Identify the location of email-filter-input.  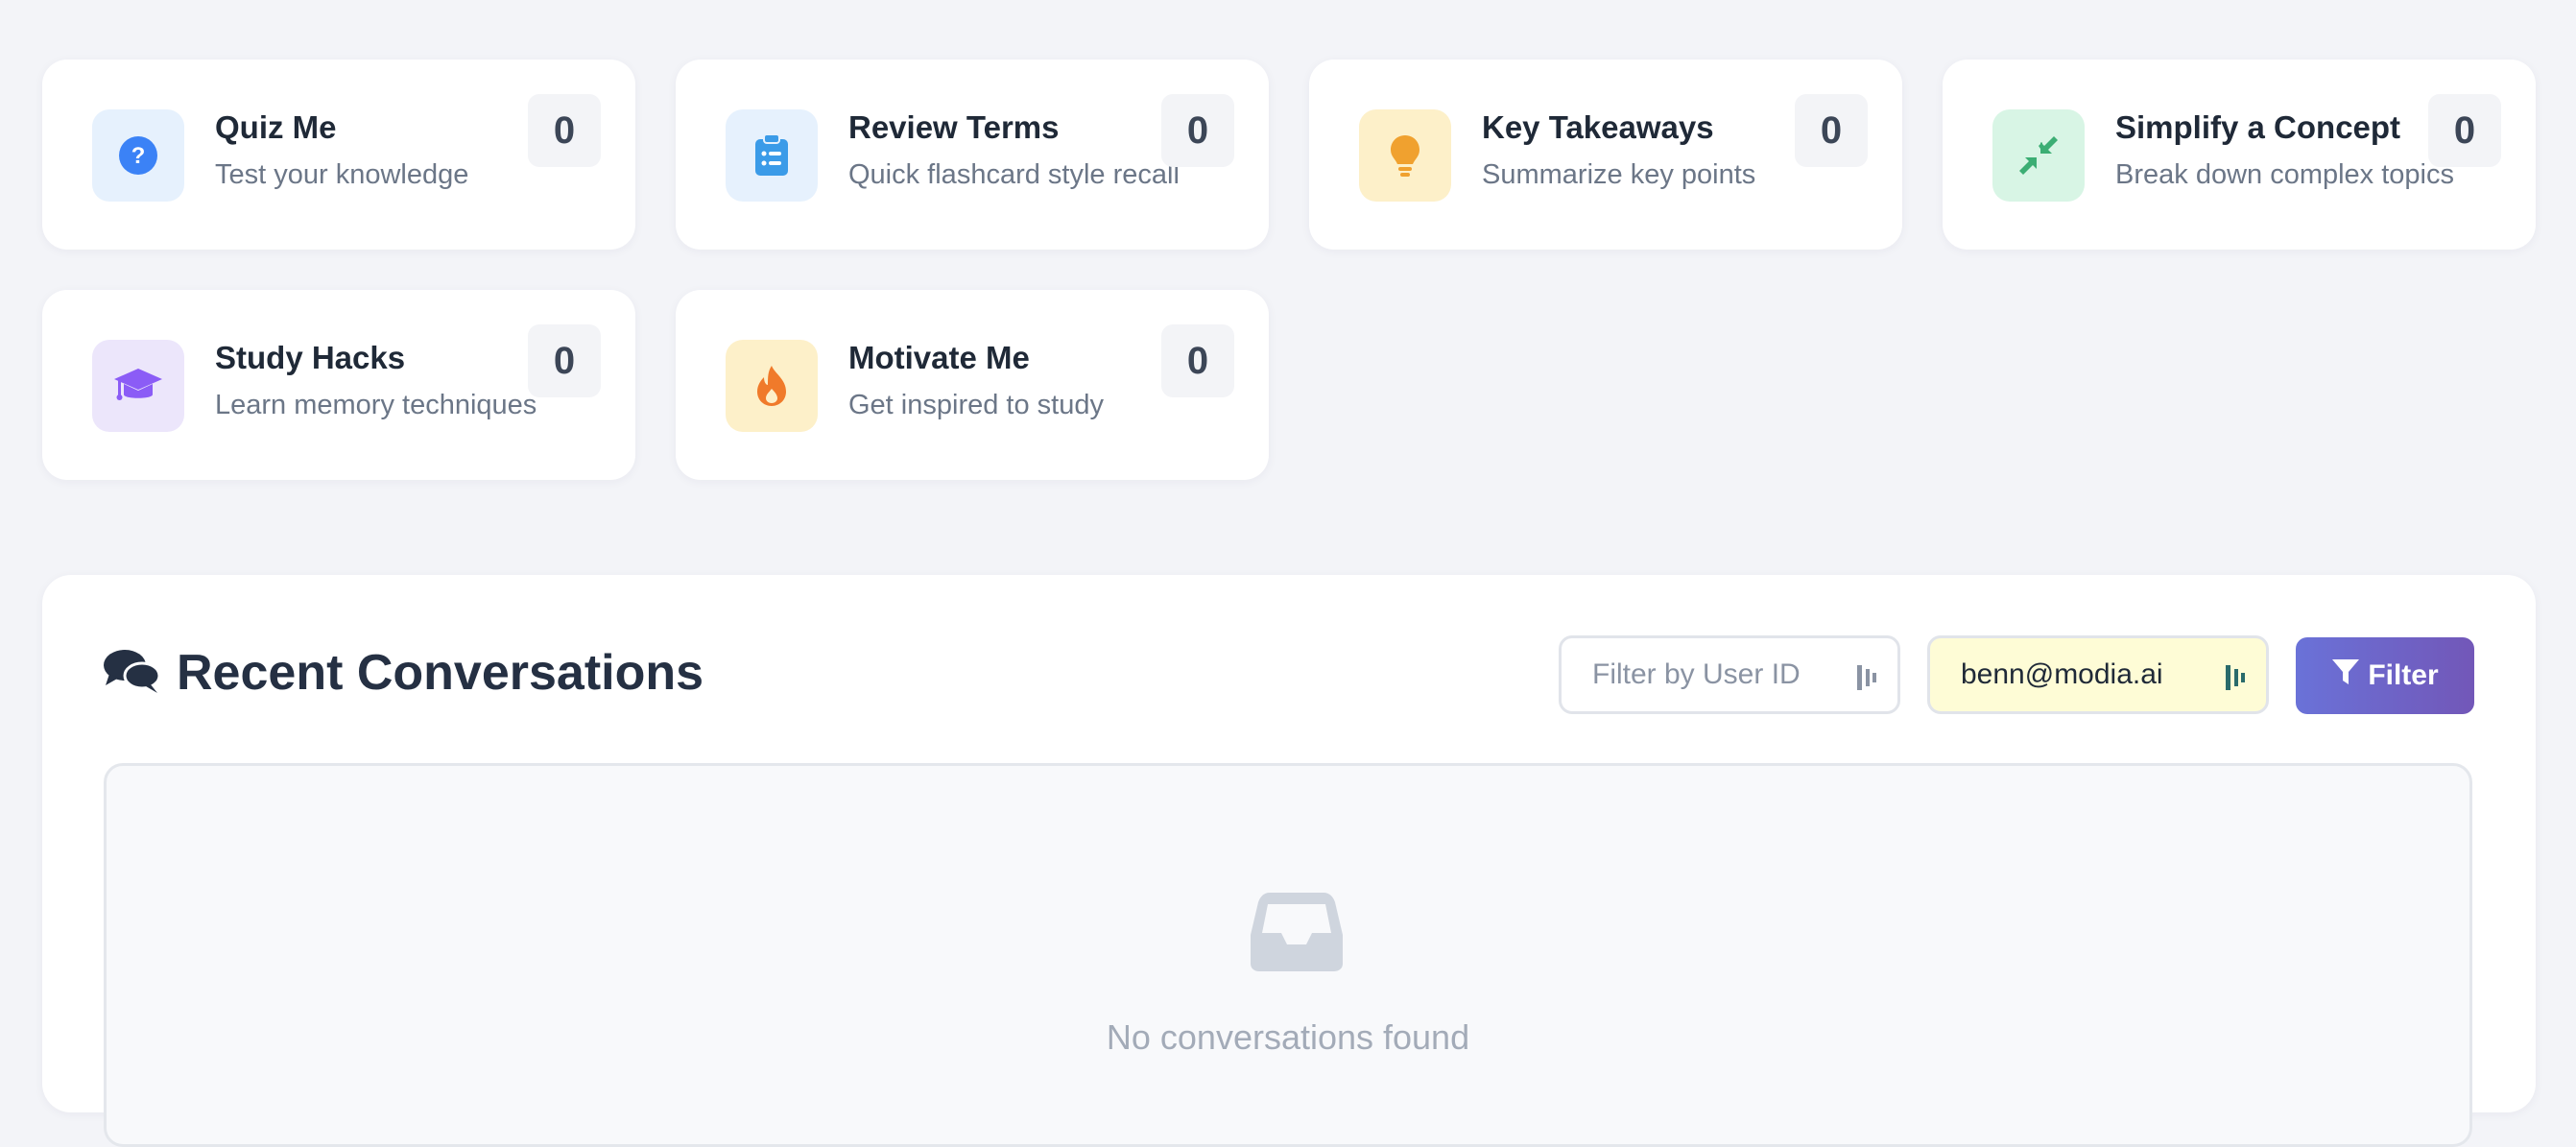
(2098, 674).